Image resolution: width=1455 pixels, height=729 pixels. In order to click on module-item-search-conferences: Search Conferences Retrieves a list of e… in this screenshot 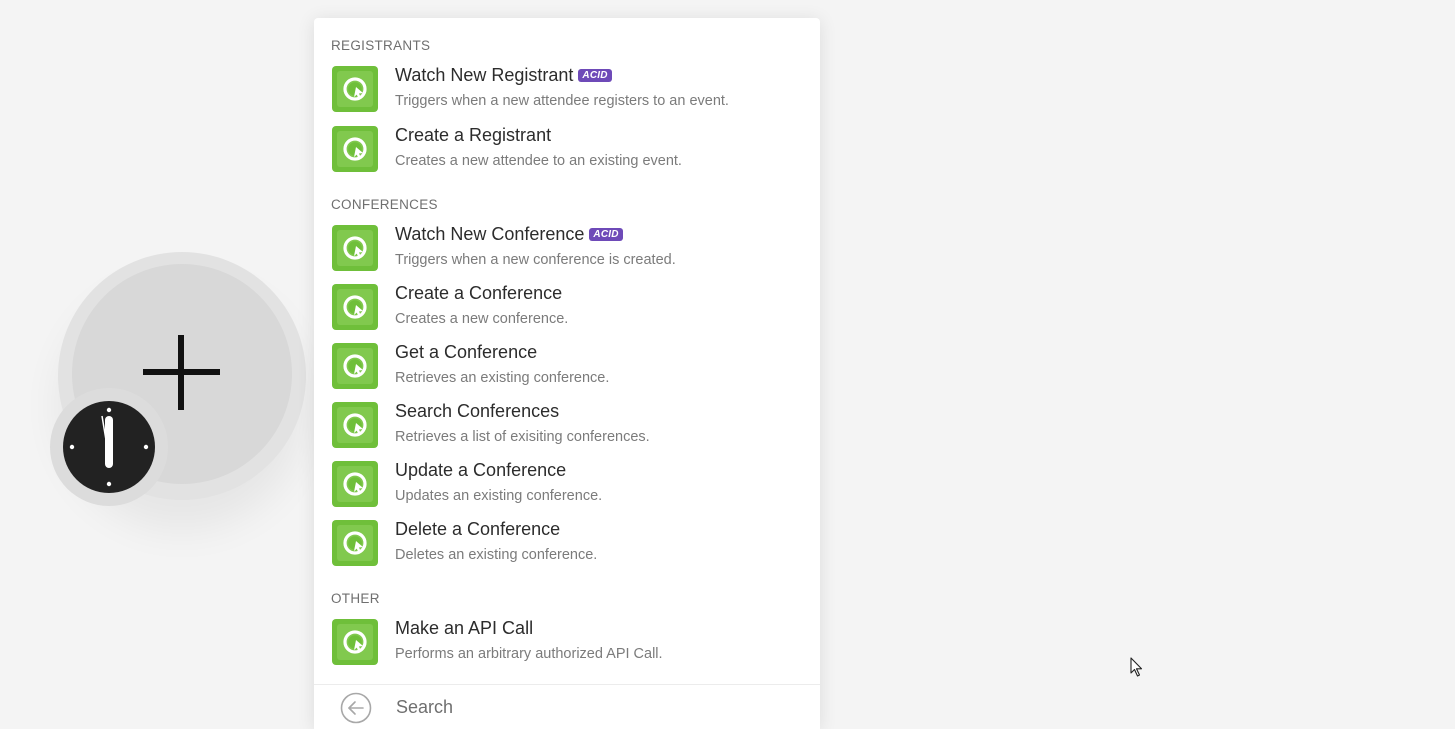, I will do `click(567, 431)`.